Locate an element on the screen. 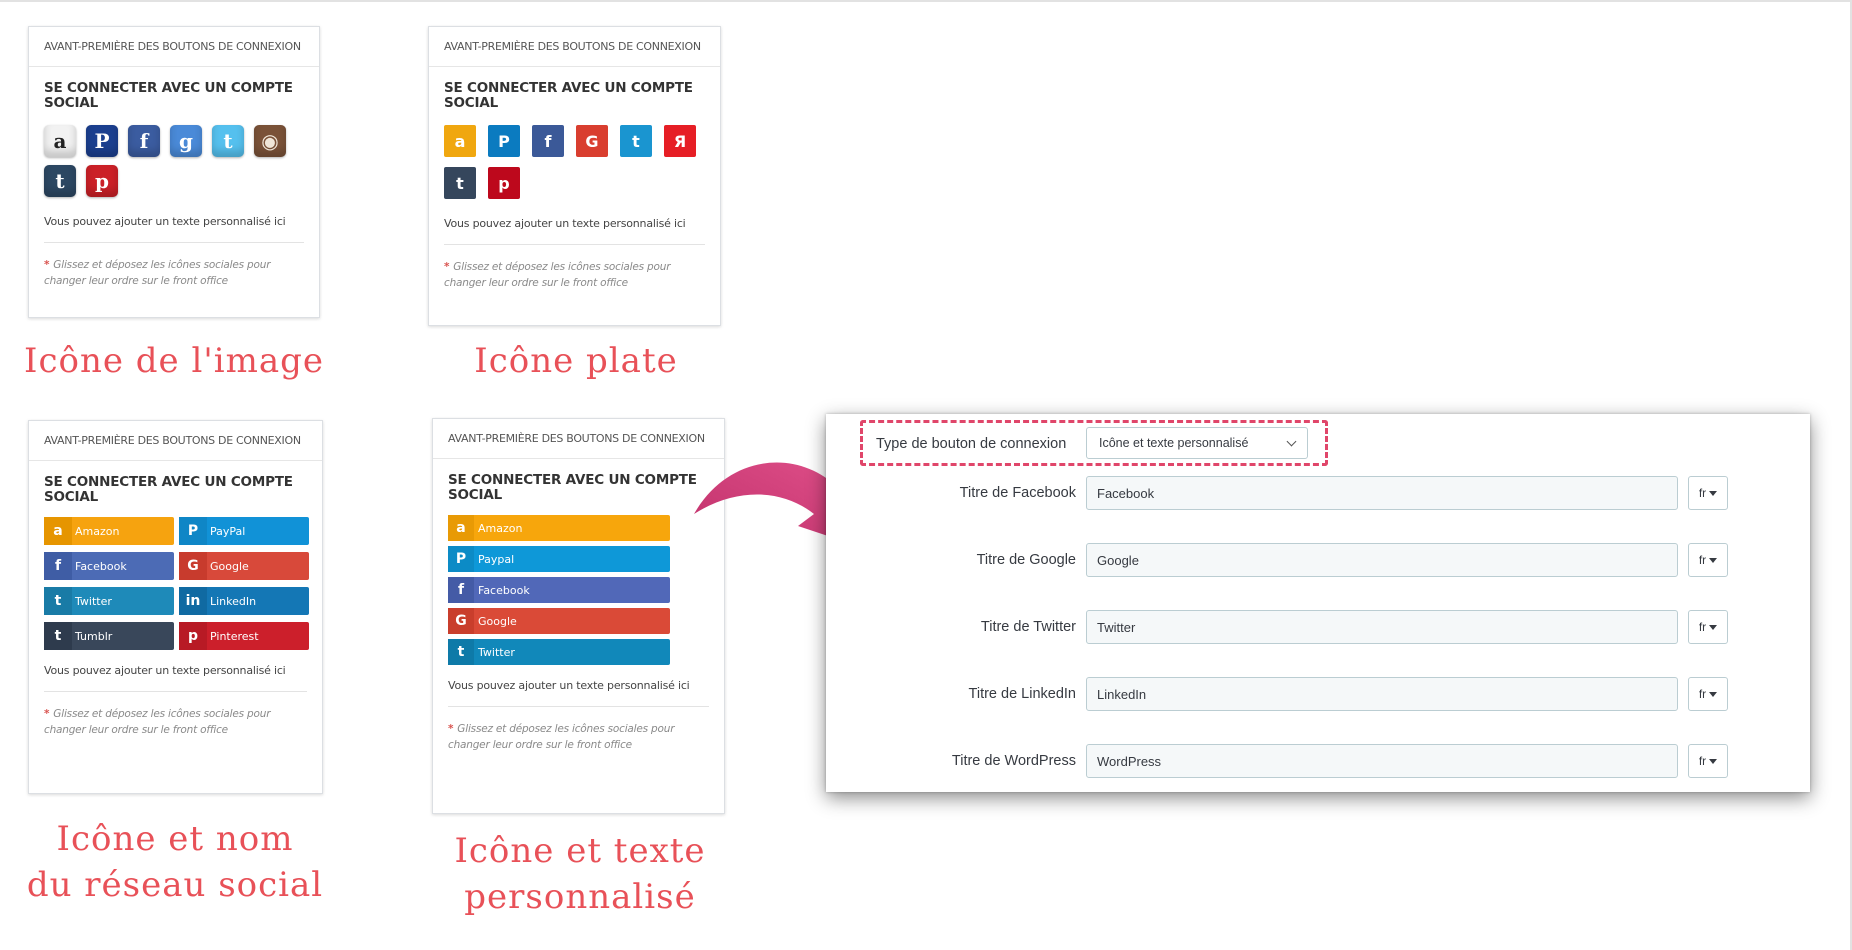  tumblr-button: t Tumblr is located at coordinates (109, 636).